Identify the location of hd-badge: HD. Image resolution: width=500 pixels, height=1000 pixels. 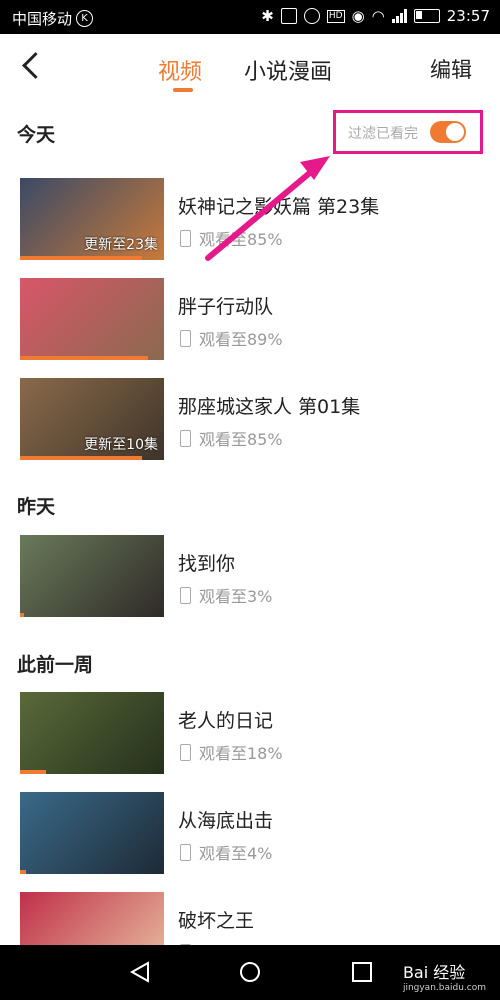
(335, 16).